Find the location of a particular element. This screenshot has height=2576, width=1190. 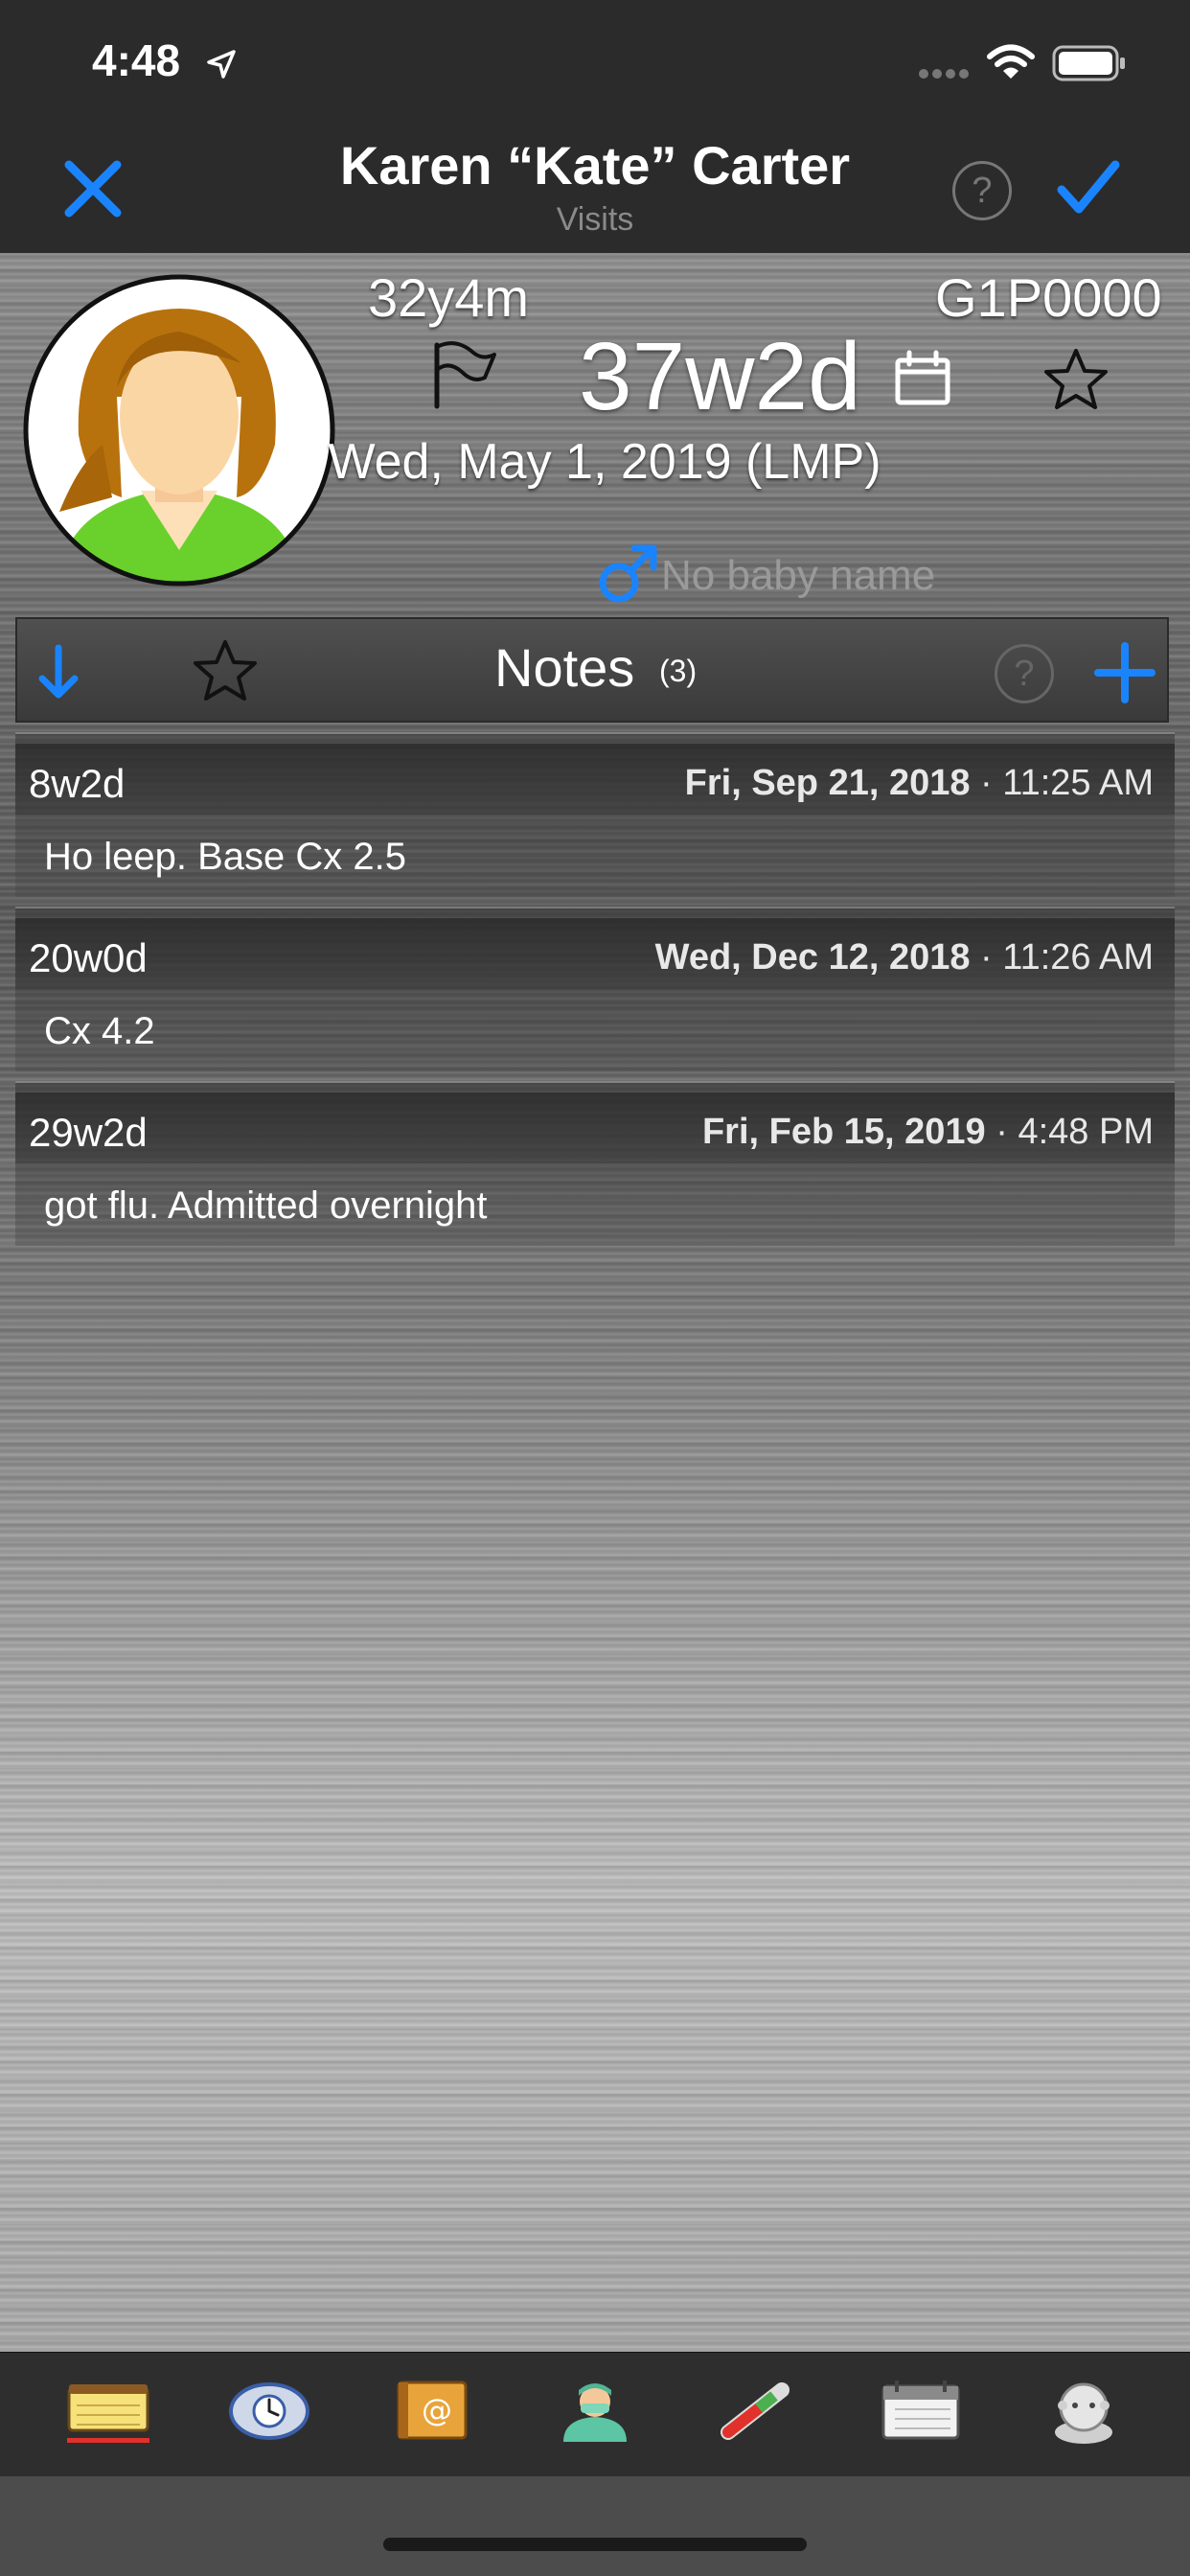

note-text: got flu. Admitted overnight is located at coordinates (266, 1205).